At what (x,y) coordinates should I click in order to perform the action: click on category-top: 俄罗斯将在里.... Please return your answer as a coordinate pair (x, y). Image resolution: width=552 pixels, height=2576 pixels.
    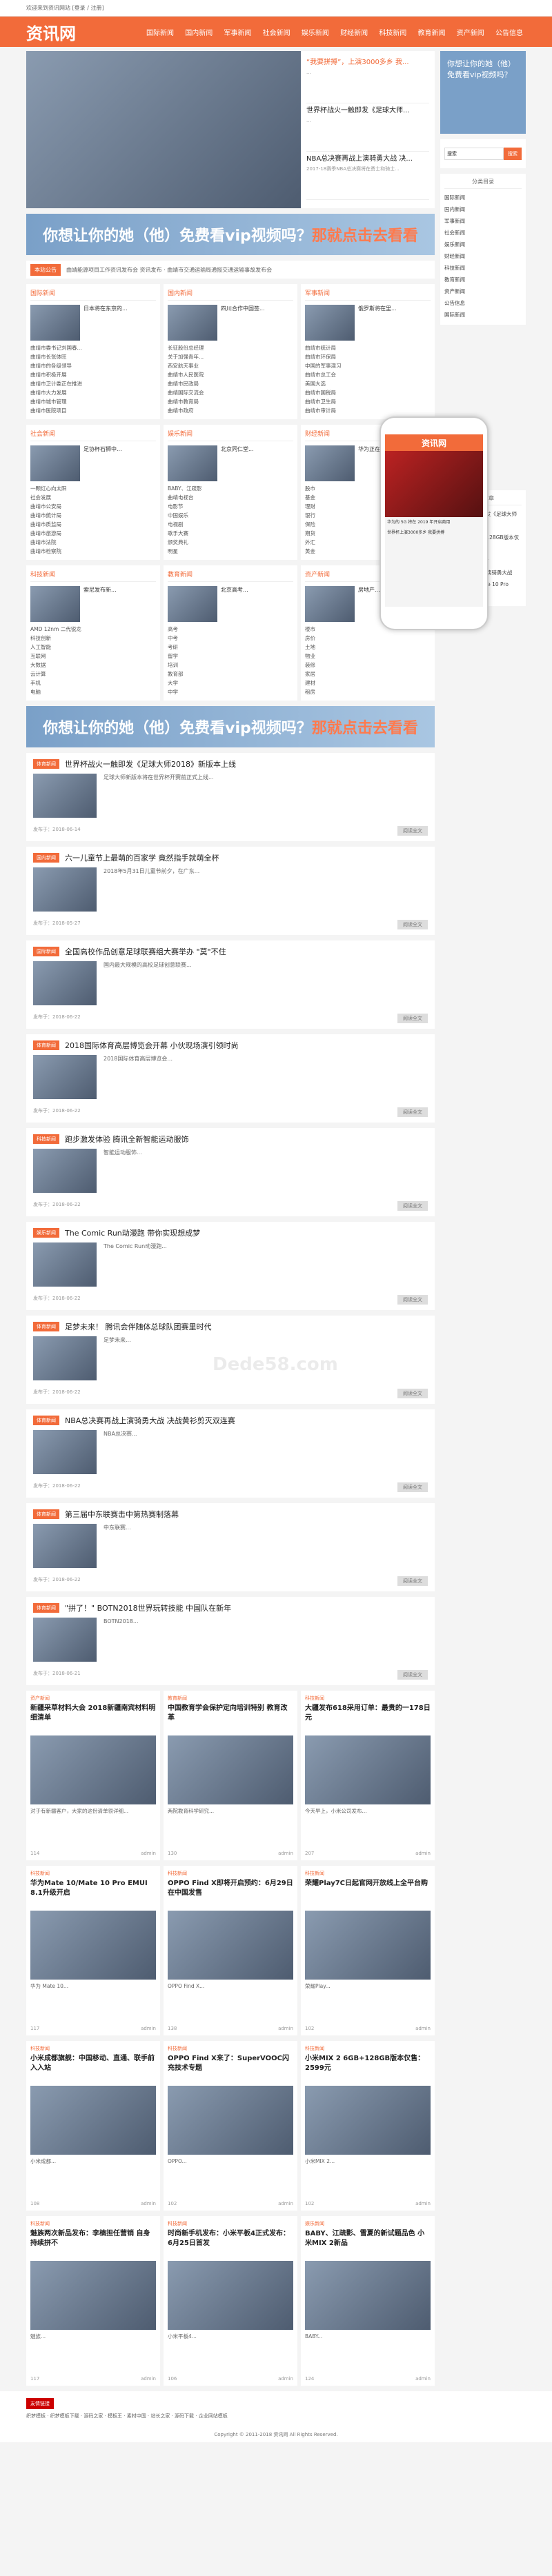
    Looking at the image, I should click on (368, 323).